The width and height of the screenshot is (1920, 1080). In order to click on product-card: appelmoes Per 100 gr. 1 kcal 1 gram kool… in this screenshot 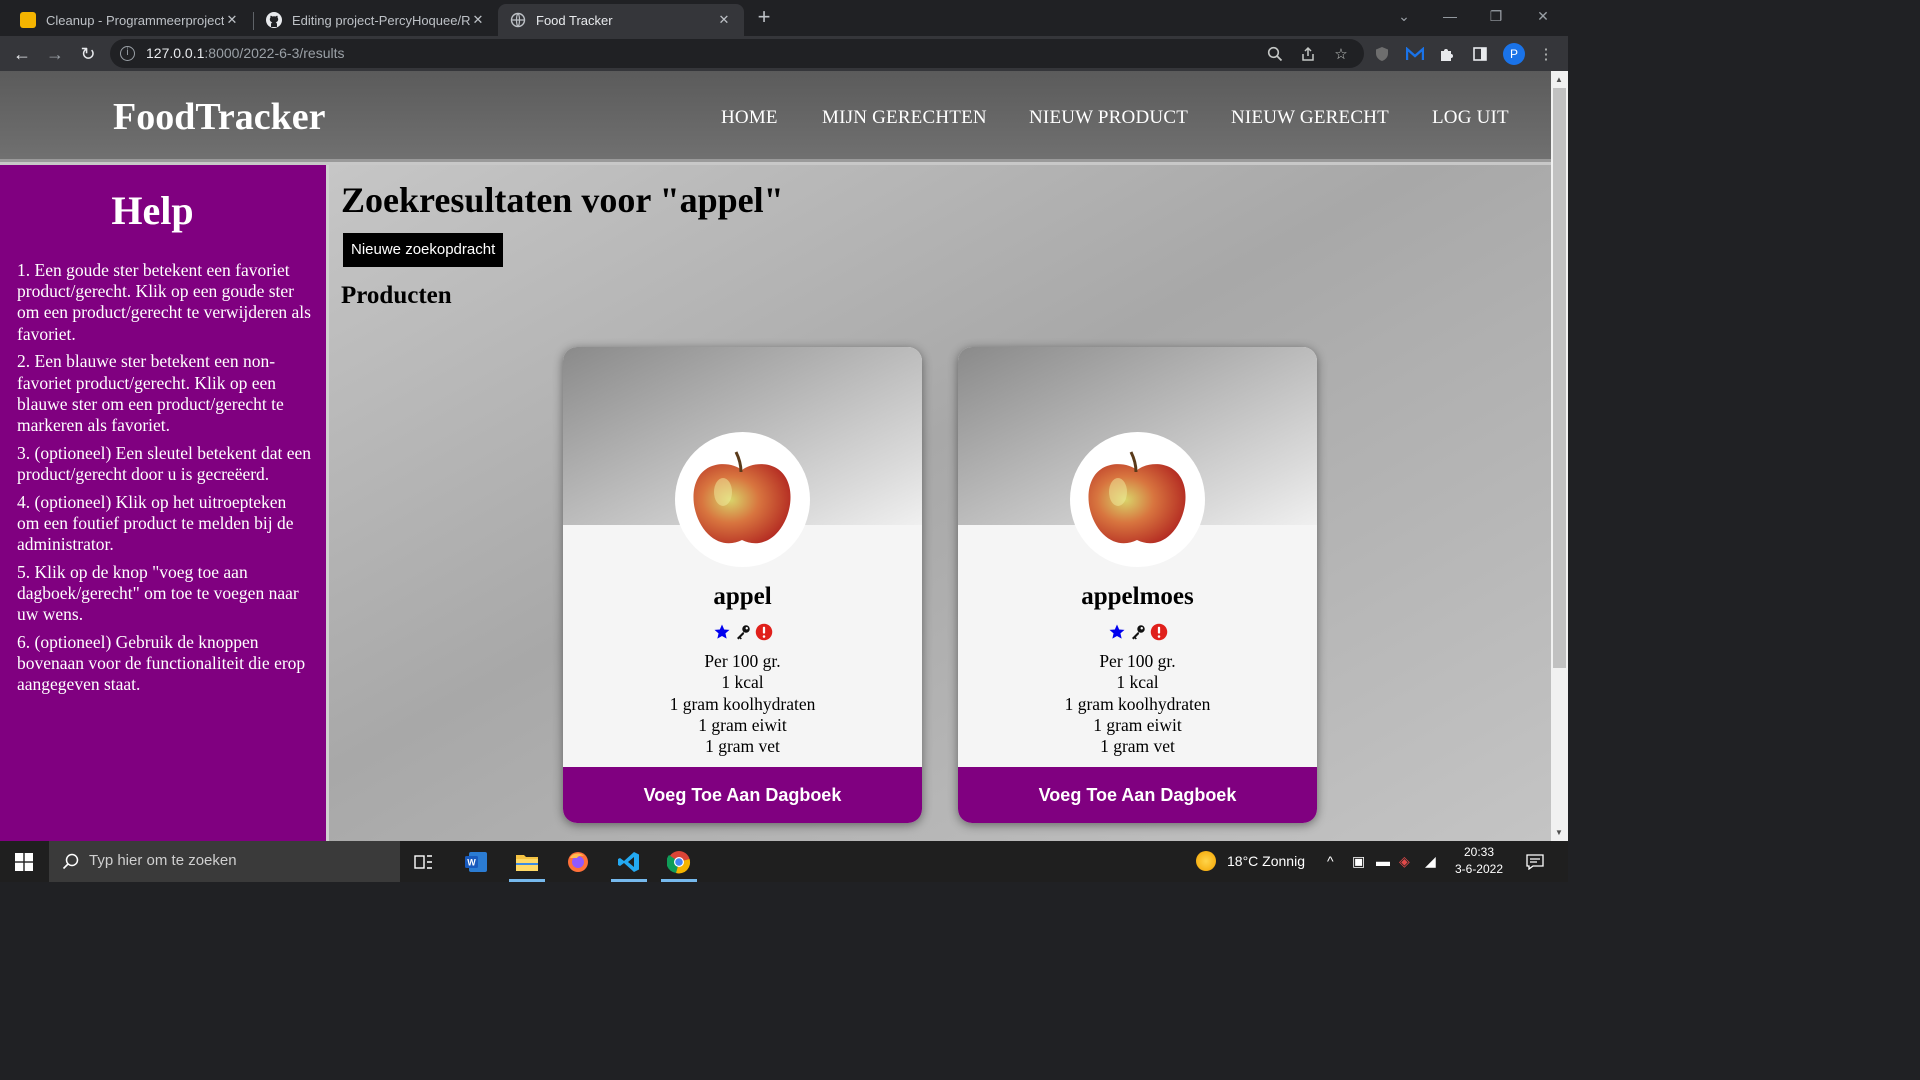, I will do `click(1137, 585)`.